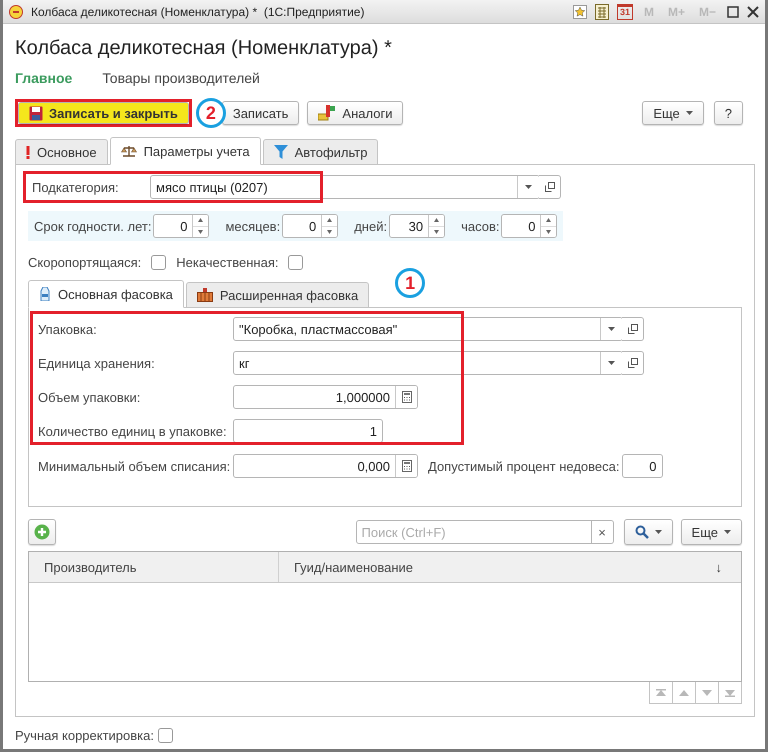 This screenshot has height=752, width=768. What do you see at coordinates (278, 295) in the screenshot?
I see `tab: Расширенная фасовка` at bounding box center [278, 295].